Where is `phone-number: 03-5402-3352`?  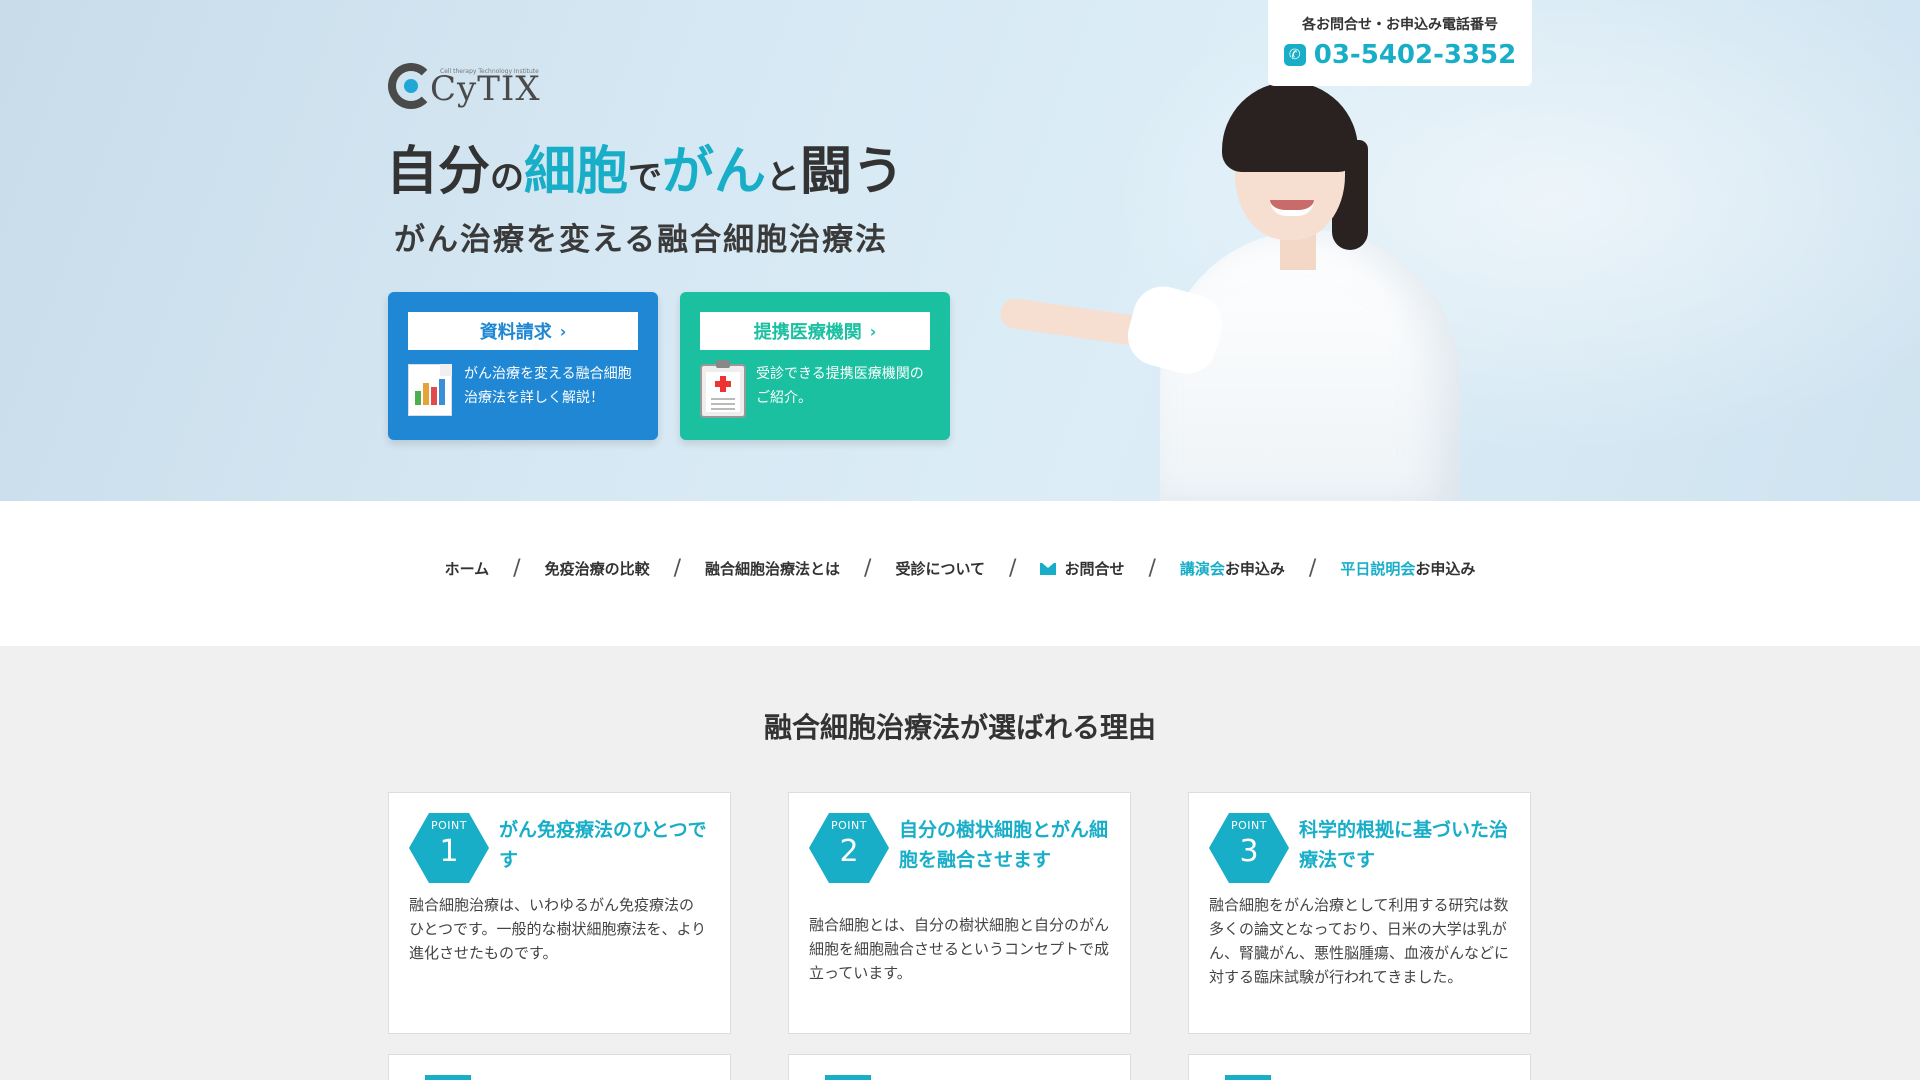
phone-number: 03-5402-3352 is located at coordinates (1415, 55).